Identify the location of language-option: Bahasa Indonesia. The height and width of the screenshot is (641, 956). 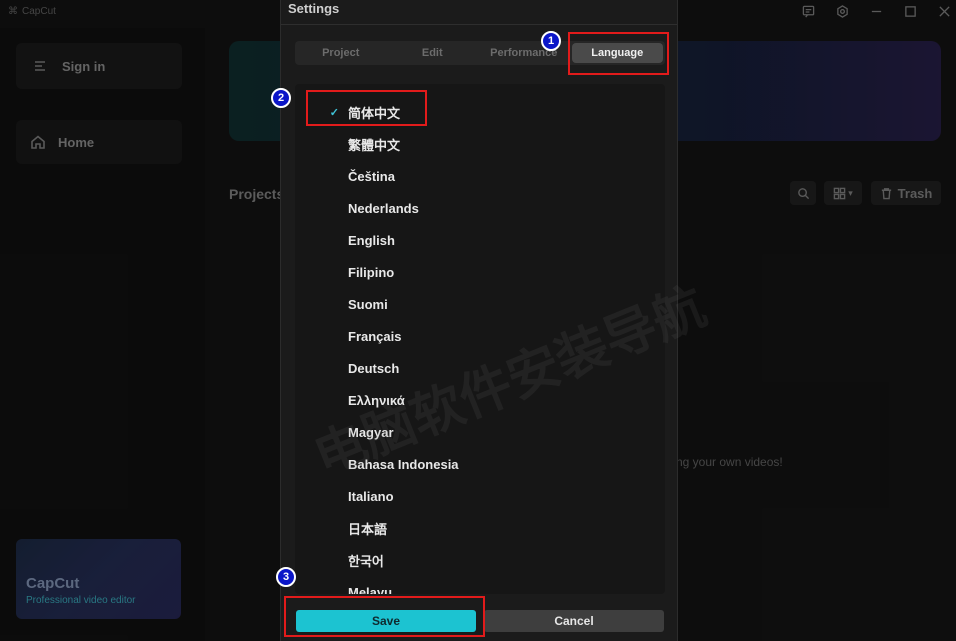
(480, 464).